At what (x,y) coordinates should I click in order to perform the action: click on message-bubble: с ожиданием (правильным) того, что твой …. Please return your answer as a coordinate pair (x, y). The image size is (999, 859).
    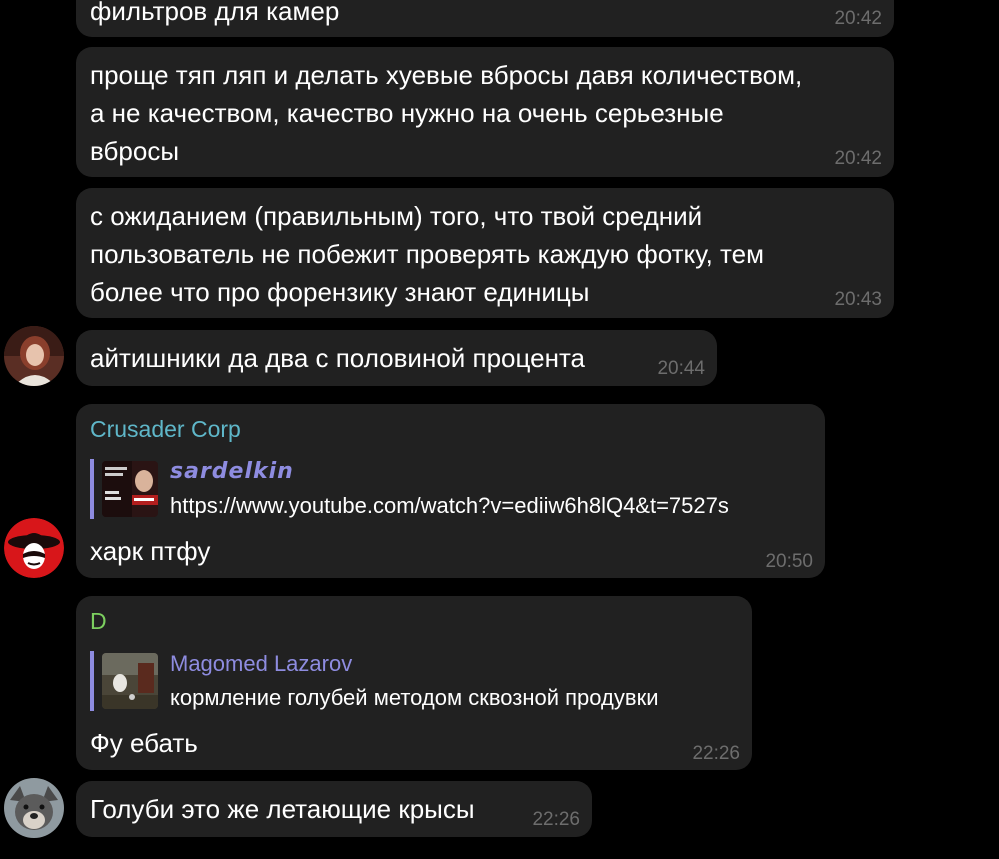
    Looking at the image, I should click on (485, 253).